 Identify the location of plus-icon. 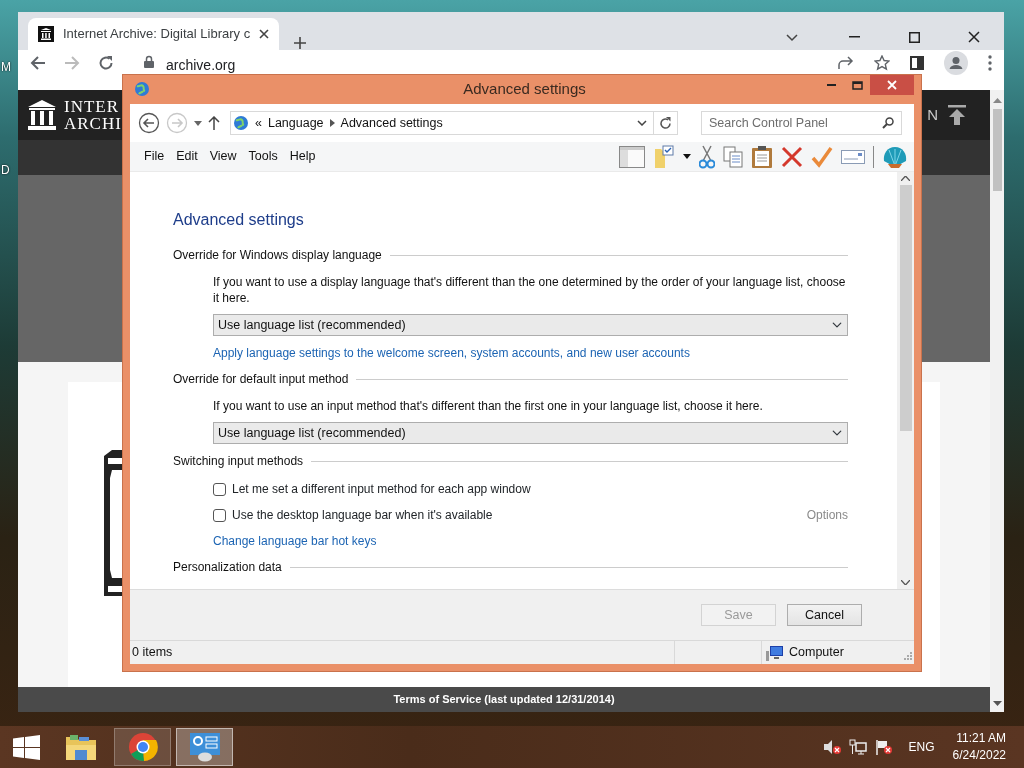
(300, 43).